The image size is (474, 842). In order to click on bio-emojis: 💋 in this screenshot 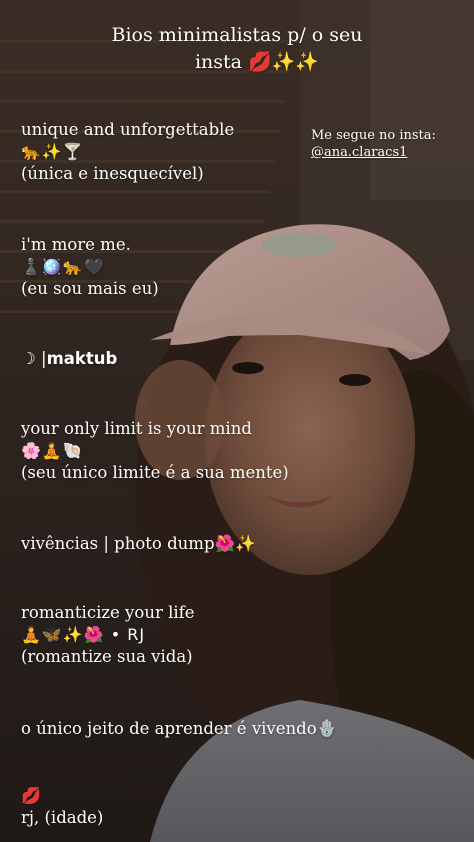, I will do `click(31, 795)`.